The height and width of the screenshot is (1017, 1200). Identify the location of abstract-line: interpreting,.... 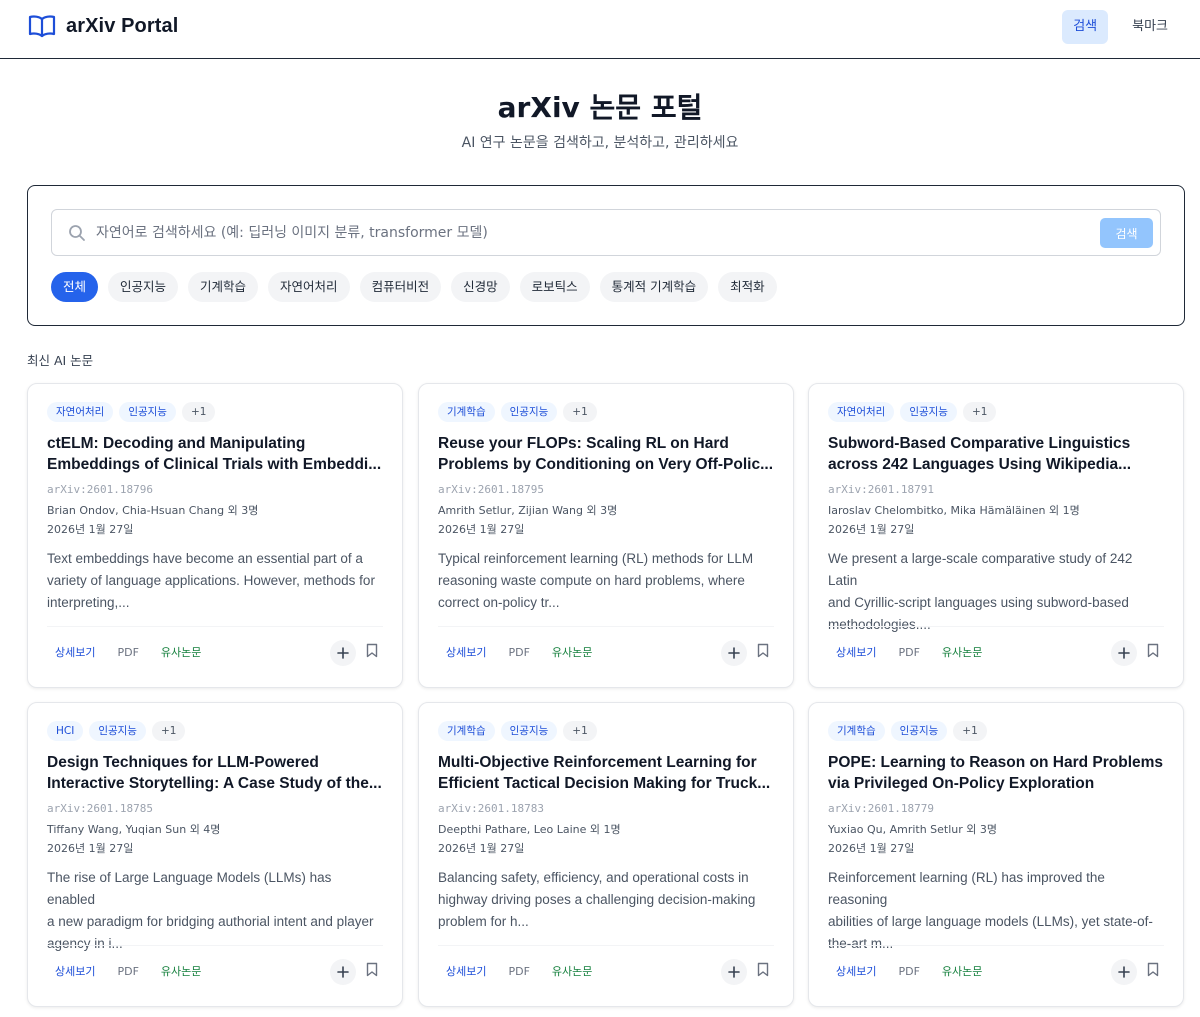
(88, 602).